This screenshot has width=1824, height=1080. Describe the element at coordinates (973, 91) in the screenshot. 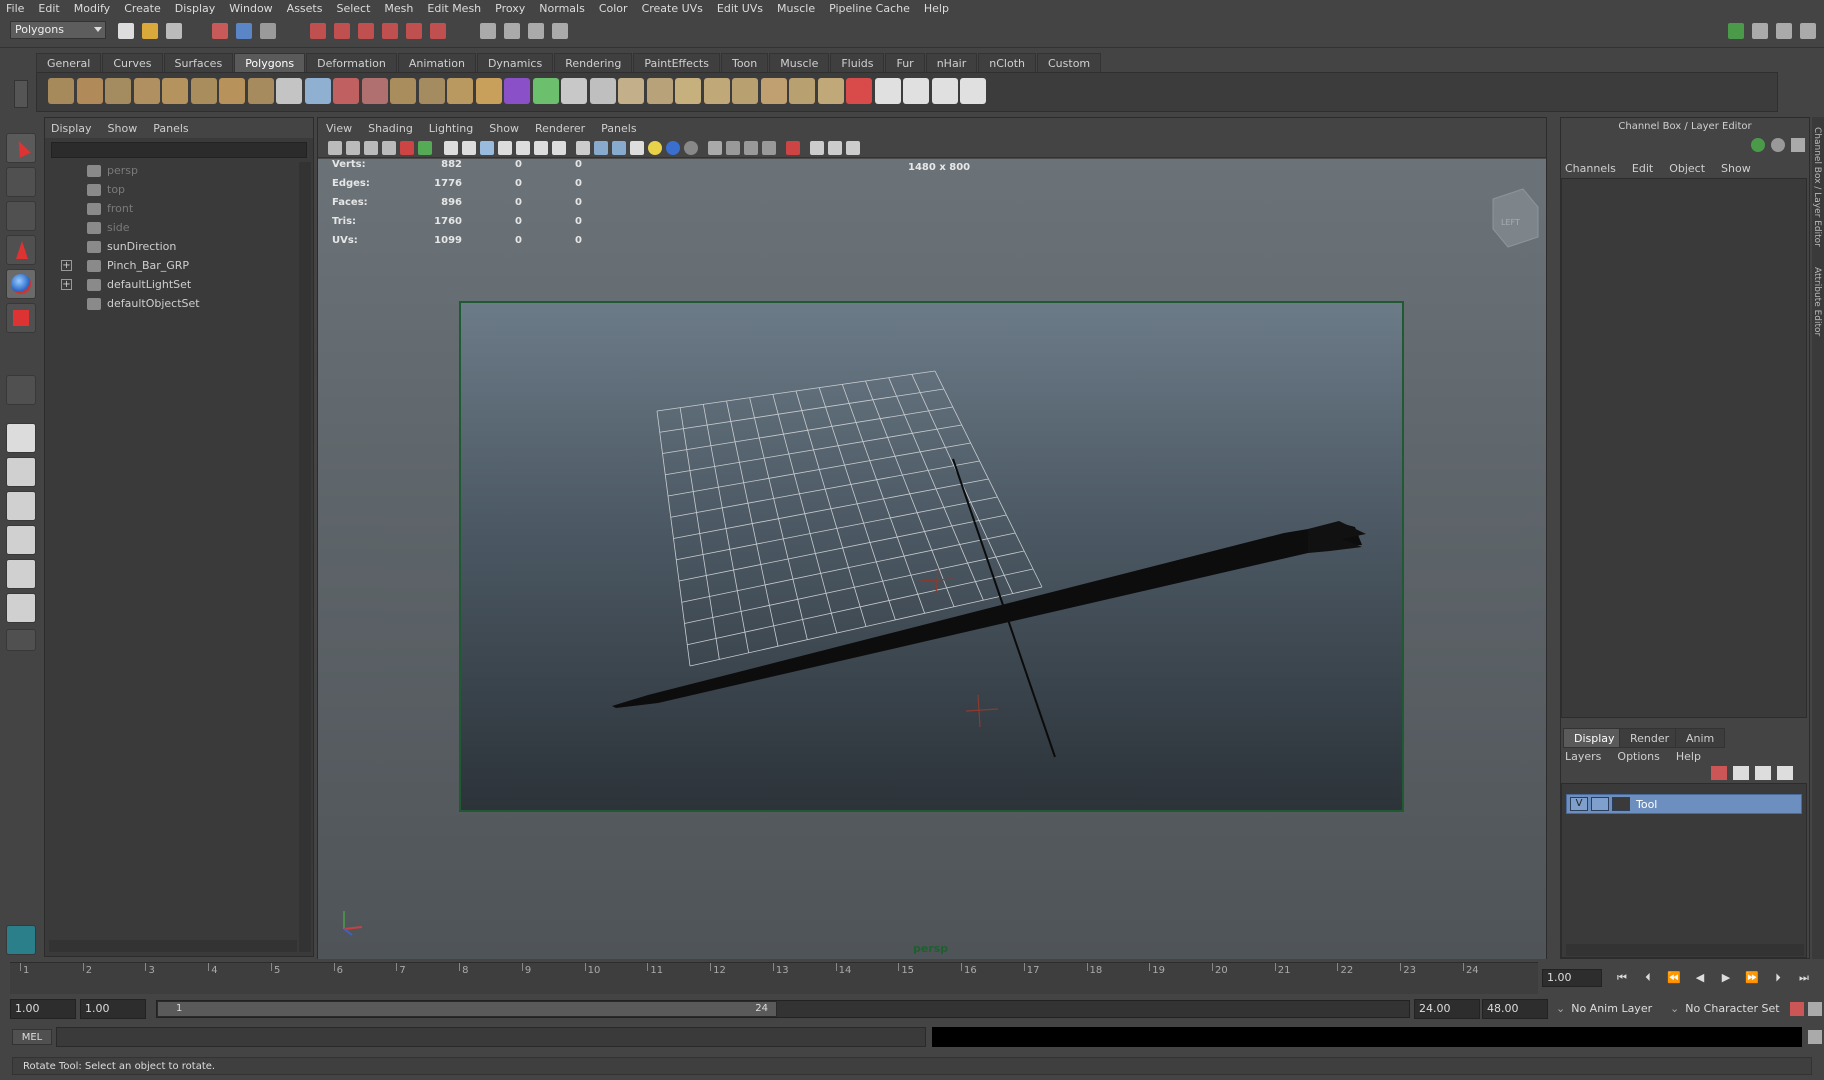

I see `checker-map-icon` at that location.